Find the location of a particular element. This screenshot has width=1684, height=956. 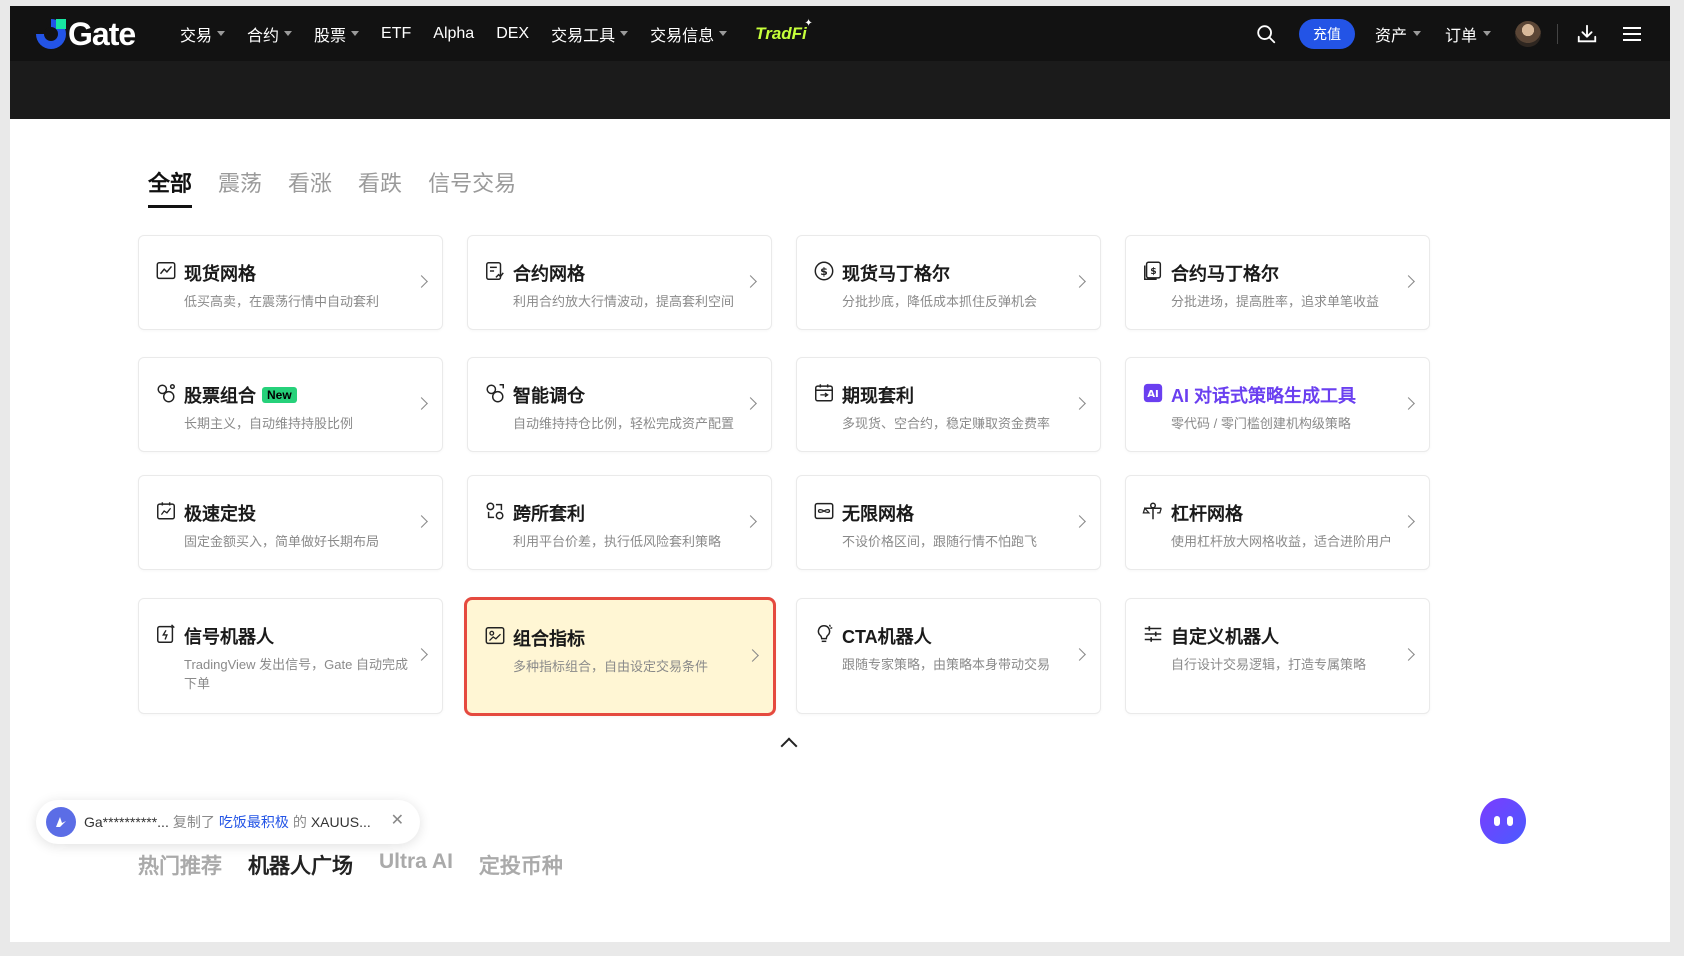

tab-hot-recommend: 热门推荐 is located at coordinates (180, 865).